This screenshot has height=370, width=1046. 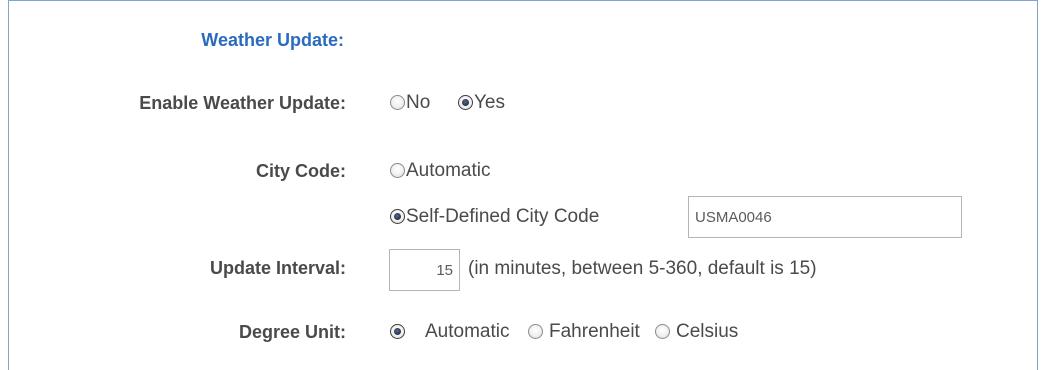 I want to click on degree-unit-label: Degree Unit:, so click(x=292, y=332).